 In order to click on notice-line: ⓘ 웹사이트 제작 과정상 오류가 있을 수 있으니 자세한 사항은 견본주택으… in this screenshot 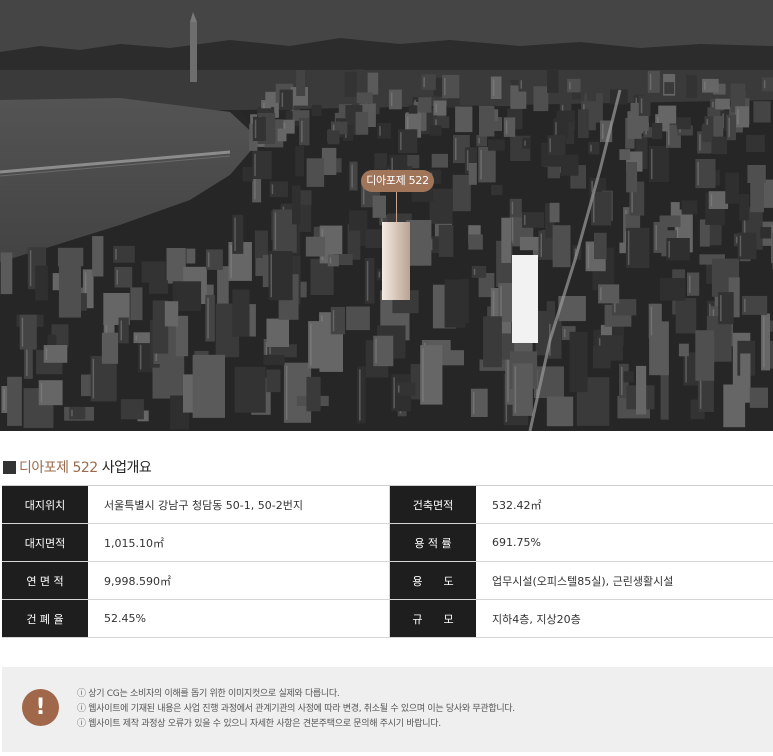, I will do `click(259, 724)`.